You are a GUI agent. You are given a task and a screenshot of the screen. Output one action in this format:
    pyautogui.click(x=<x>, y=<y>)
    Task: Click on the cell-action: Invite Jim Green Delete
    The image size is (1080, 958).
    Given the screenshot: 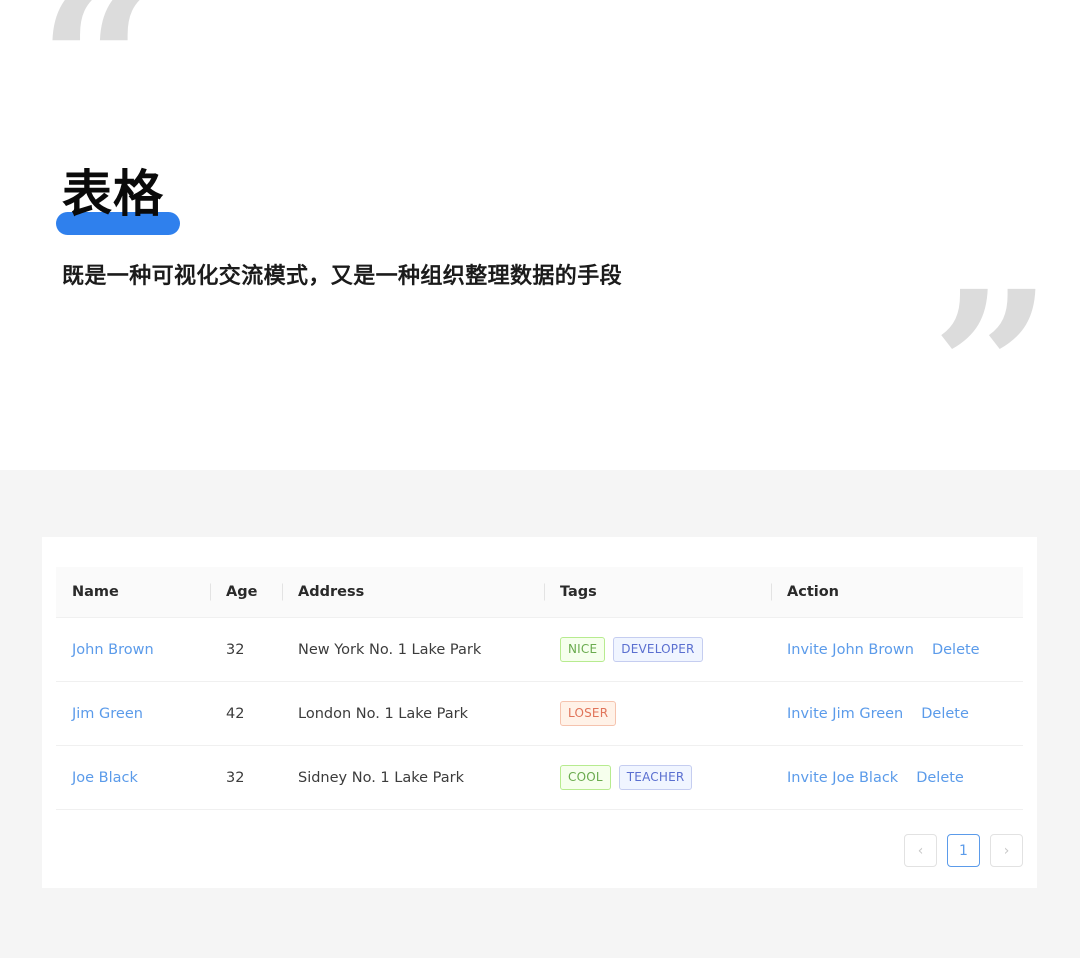 What is the action you would take?
    pyautogui.click(x=897, y=713)
    